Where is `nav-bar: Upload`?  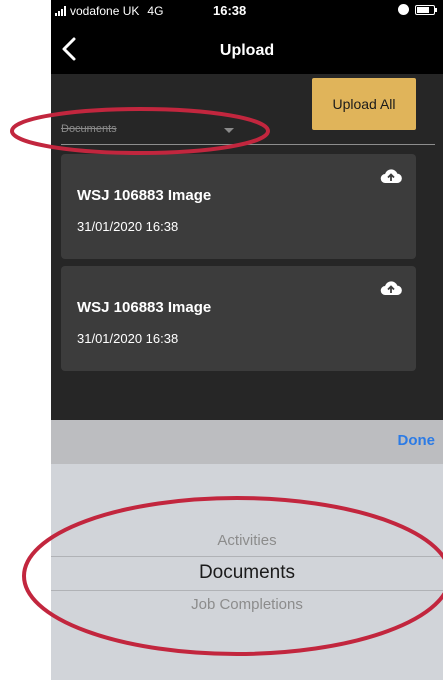 nav-bar: Upload is located at coordinates (247, 50).